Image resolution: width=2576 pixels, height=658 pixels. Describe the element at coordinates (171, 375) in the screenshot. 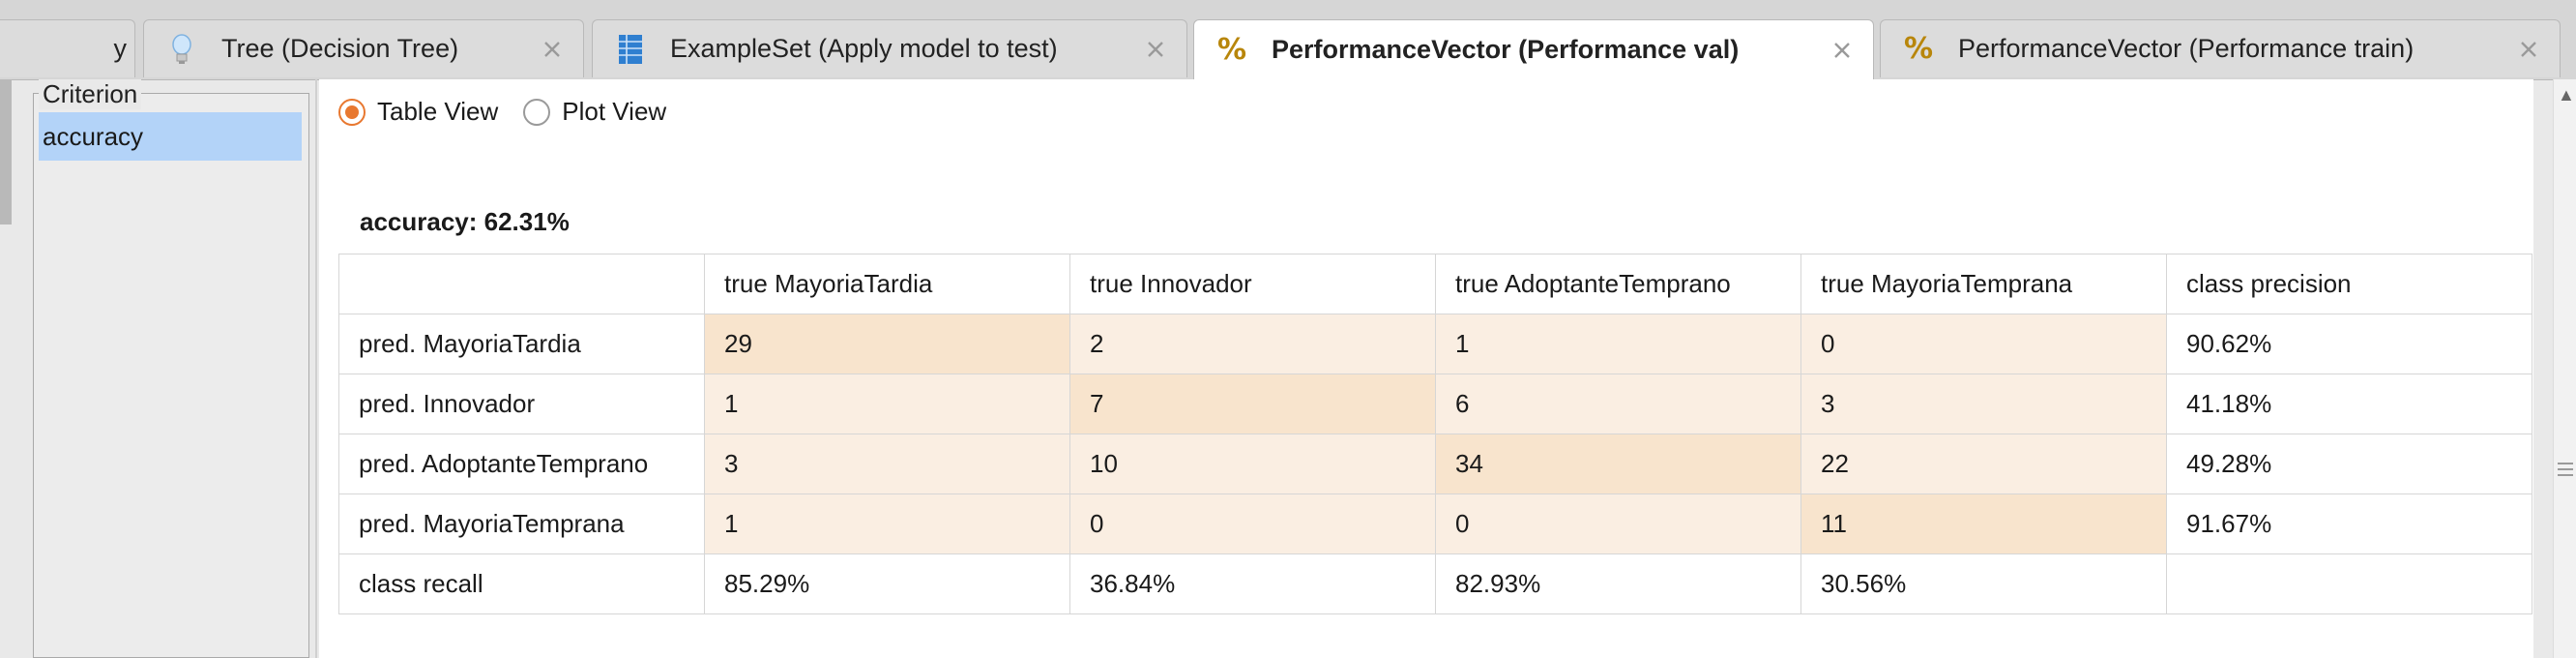

I see `criterion-panel` at that location.